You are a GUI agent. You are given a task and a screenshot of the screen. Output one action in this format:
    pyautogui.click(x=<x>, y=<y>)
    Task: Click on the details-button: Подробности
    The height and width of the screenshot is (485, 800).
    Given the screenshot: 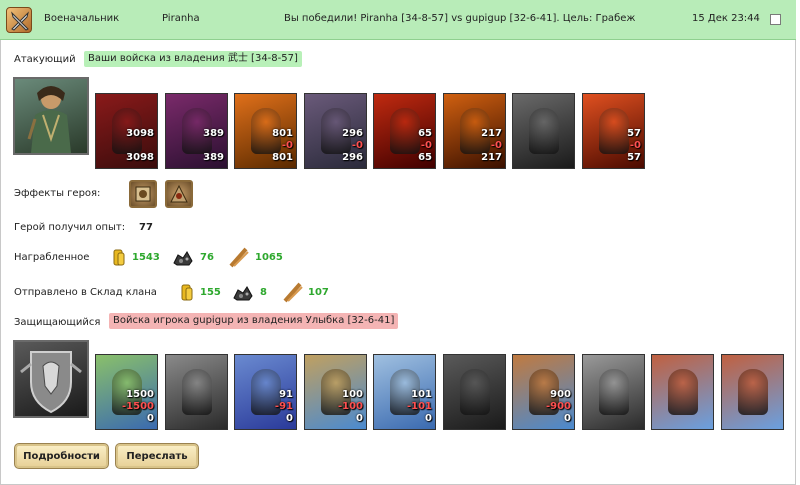 What is the action you would take?
    pyautogui.click(x=61, y=456)
    